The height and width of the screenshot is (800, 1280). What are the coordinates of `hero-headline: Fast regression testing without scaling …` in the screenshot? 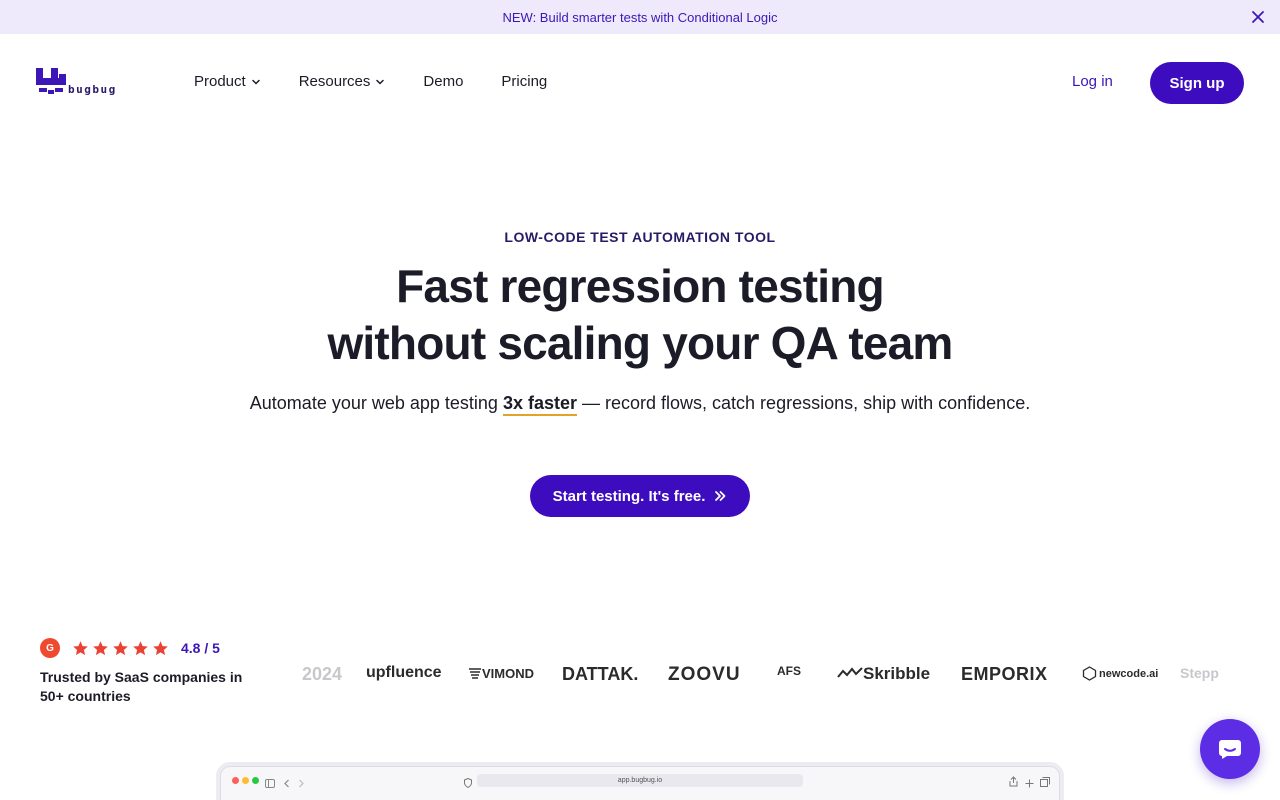 It's located at (640, 315).